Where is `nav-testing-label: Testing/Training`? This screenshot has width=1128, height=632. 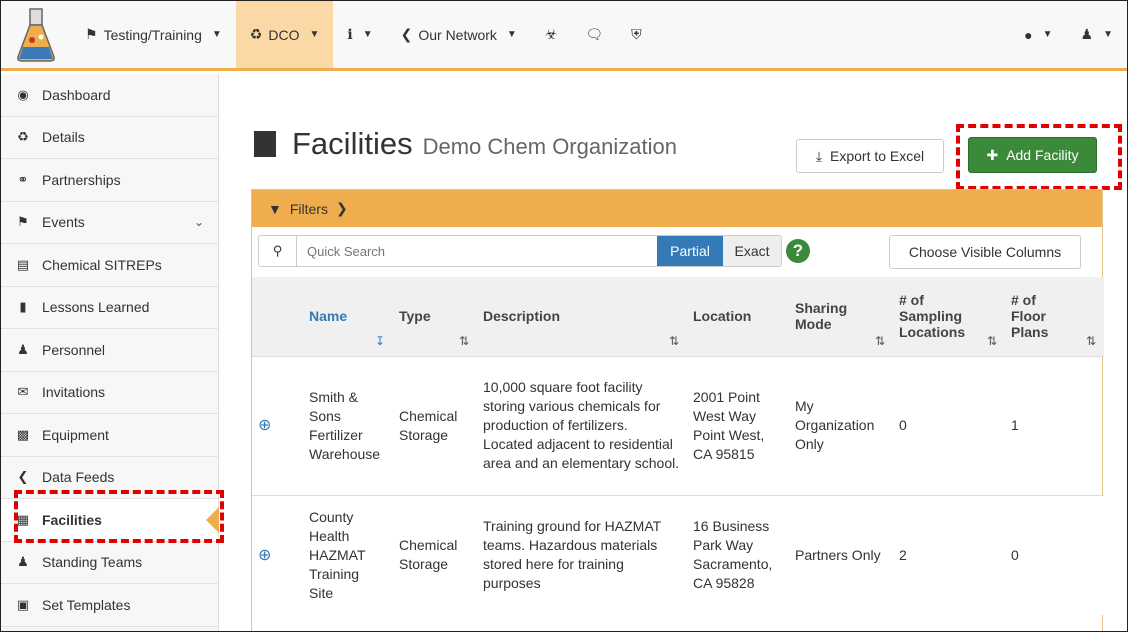 nav-testing-label: Testing/Training is located at coordinates (152, 34).